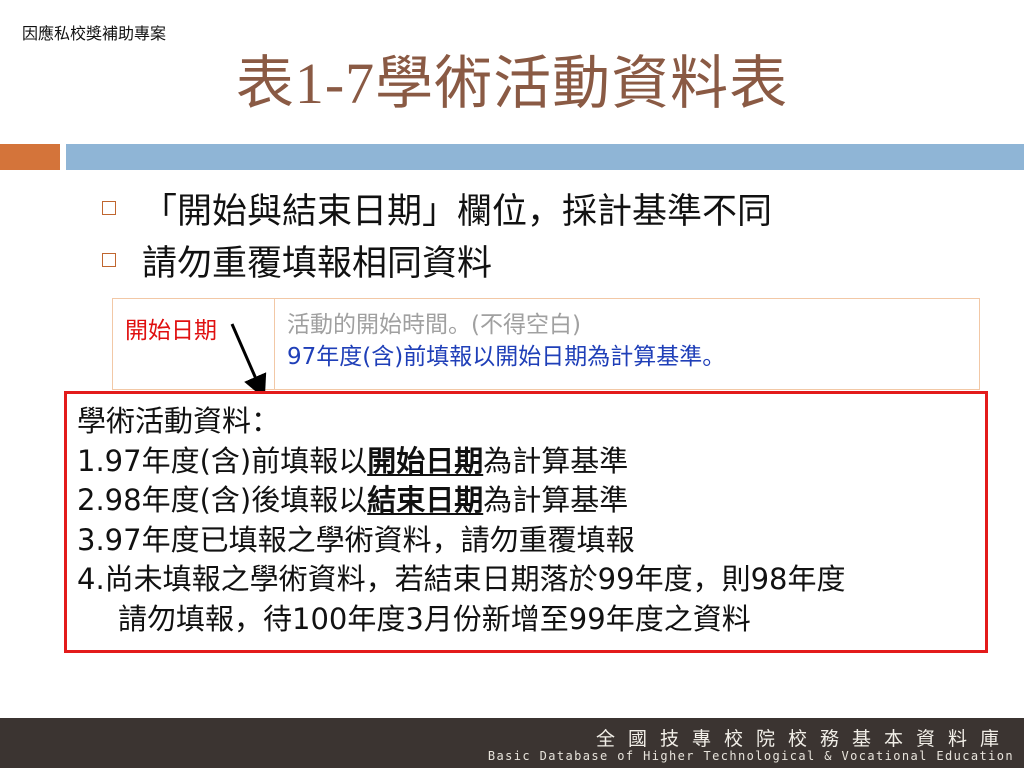 This screenshot has height=768, width=1024. Describe the element at coordinates (317, 263) in the screenshot. I see `bullet-text: 請勿重覆填報相同資料` at that location.